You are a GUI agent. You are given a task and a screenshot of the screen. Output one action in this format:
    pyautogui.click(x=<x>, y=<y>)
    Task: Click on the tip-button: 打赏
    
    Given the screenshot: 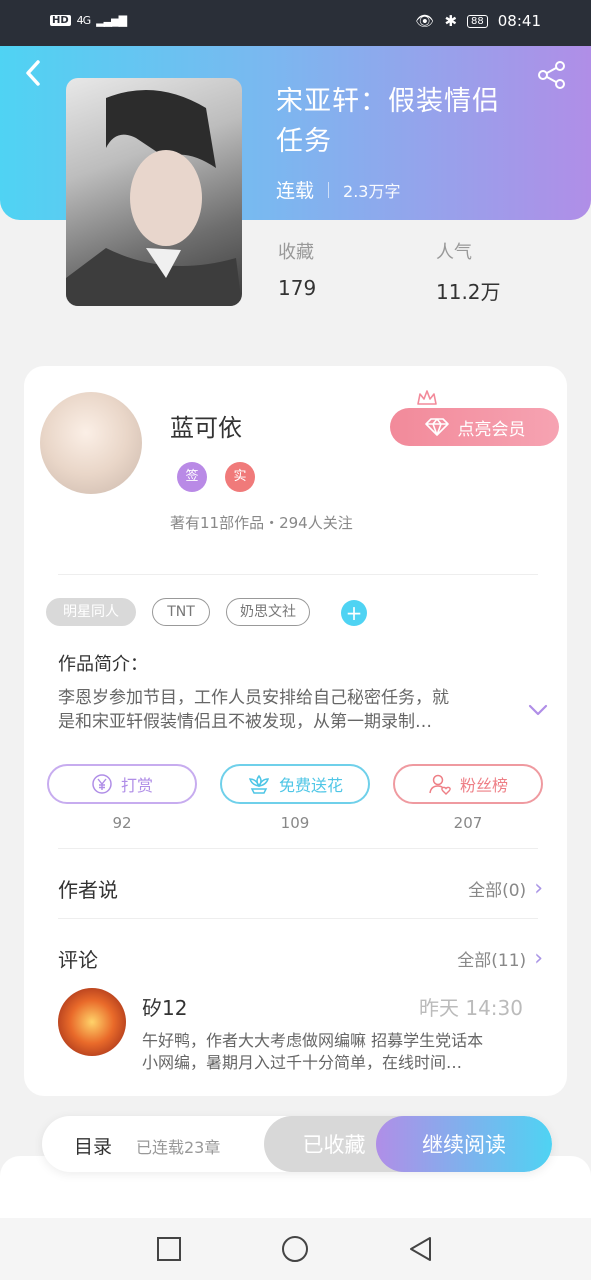 What is the action you would take?
    pyautogui.click(x=122, y=784)
    